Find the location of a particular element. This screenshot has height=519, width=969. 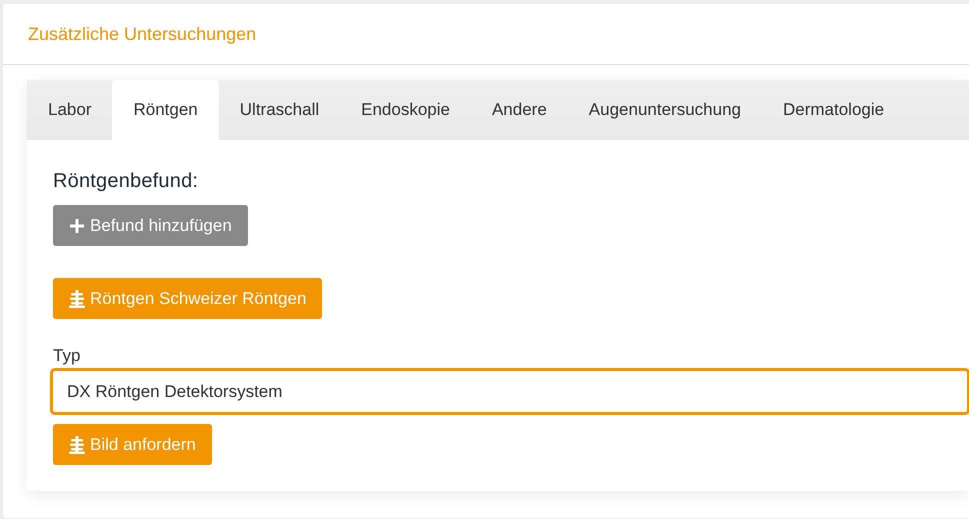

tab: Dermatologie is located at coordinates (834, 110).